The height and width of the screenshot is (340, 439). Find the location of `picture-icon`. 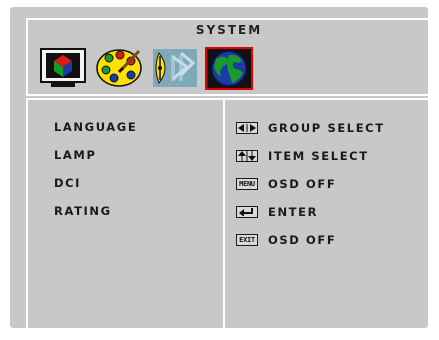

picture-icon is located at coordinates (63, 67).